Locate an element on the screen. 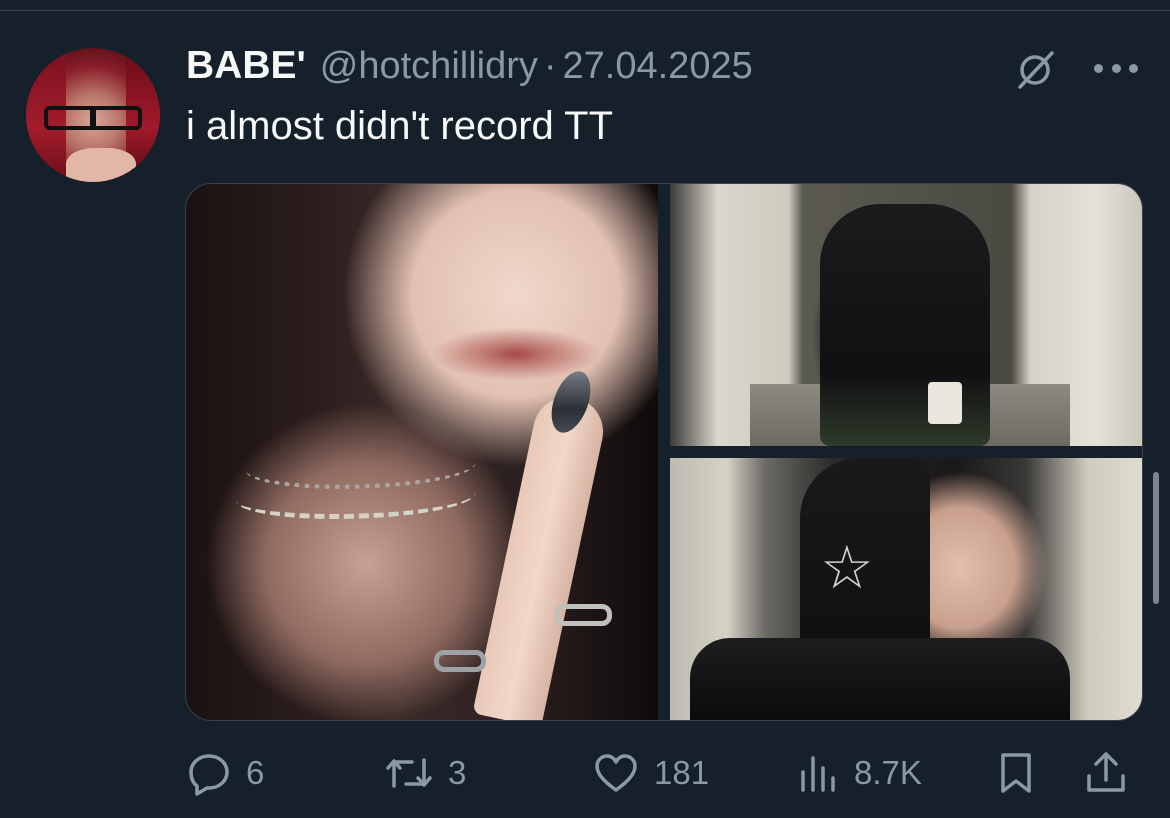 Image resolution: width=1170 pixels, height=818 pixels. subway-profile-photo: ☆ is located at coordinates (906, 589).